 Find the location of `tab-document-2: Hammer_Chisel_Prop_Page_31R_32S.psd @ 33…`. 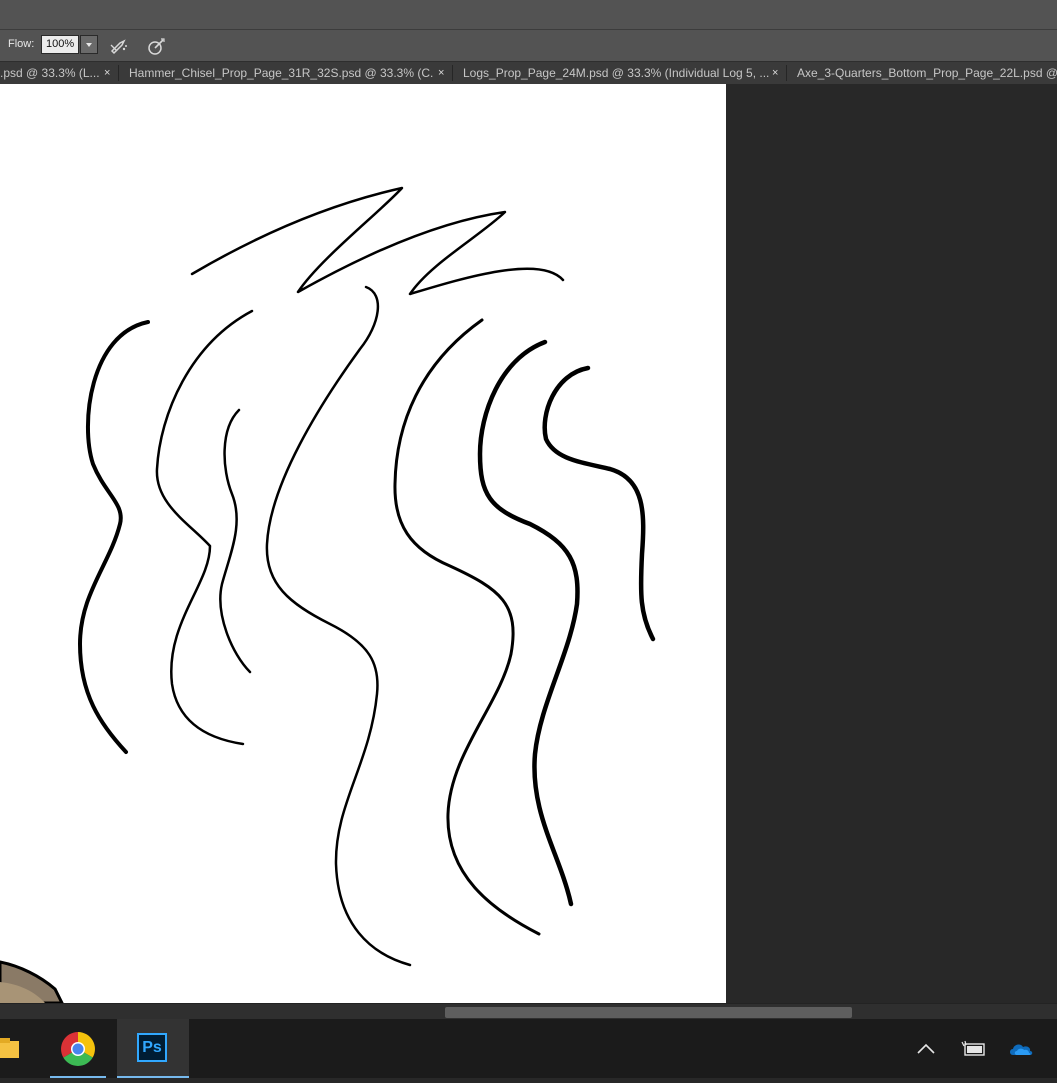

tab-document-2: Hammer_Chisel_Prop_Page_31R_32S.psd @ 33… is located at coordinates (281, 73).